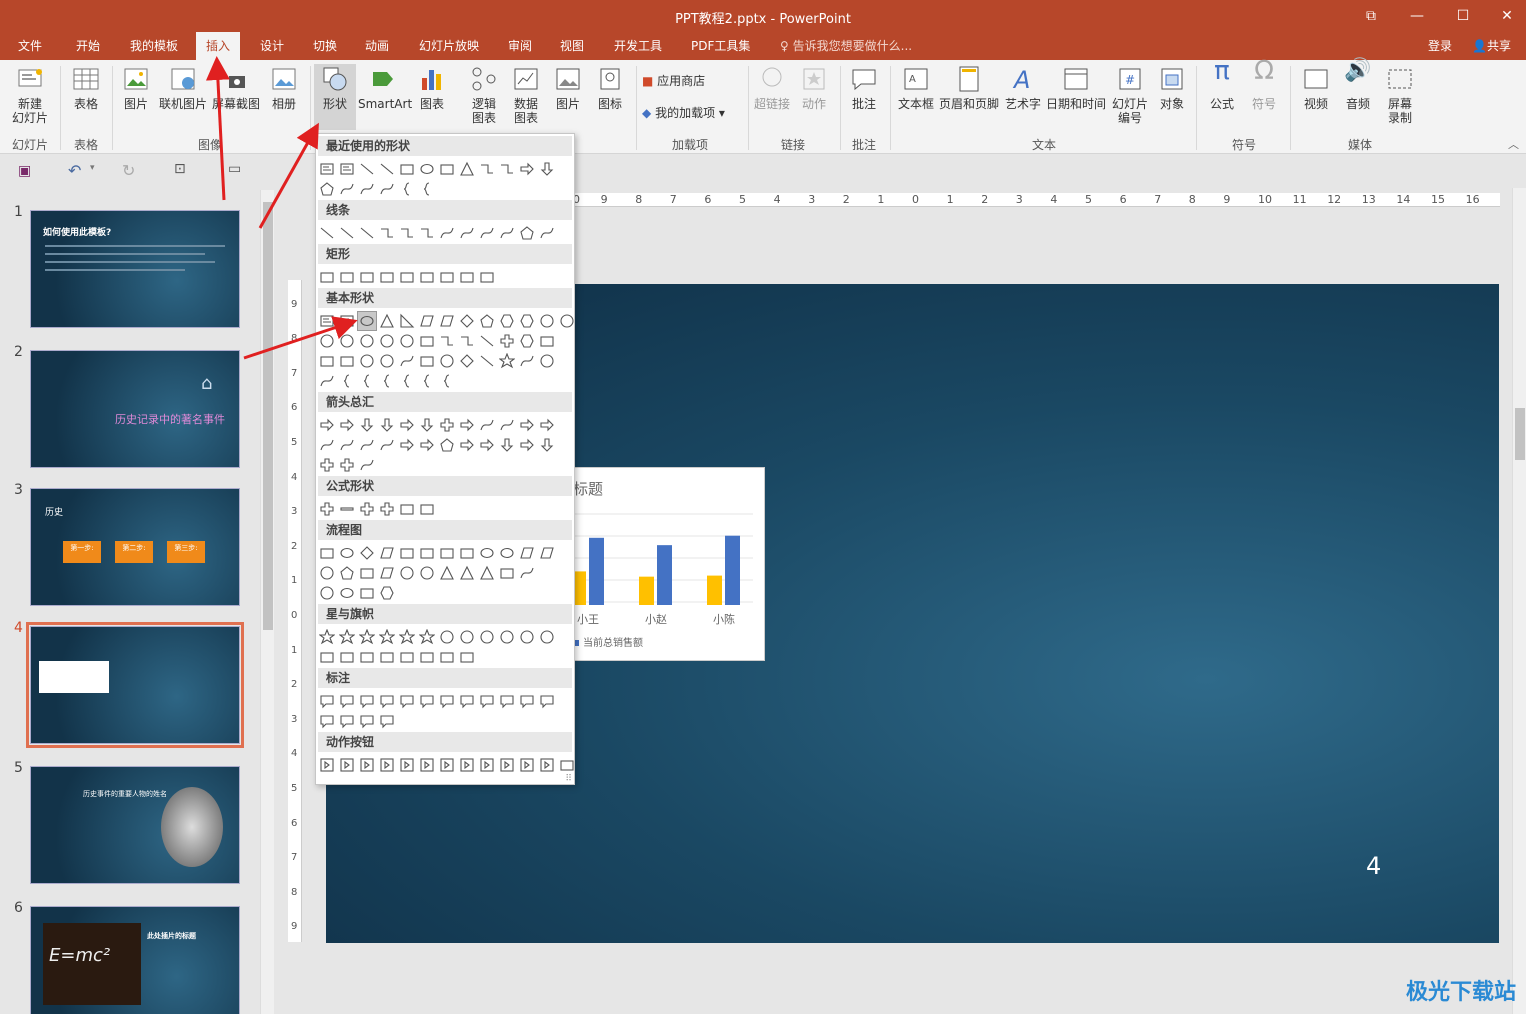  What do you see at coordinates (234, 169) in the screenshot?
I see `format-icon: ▭` at bounding box center [234, 169].